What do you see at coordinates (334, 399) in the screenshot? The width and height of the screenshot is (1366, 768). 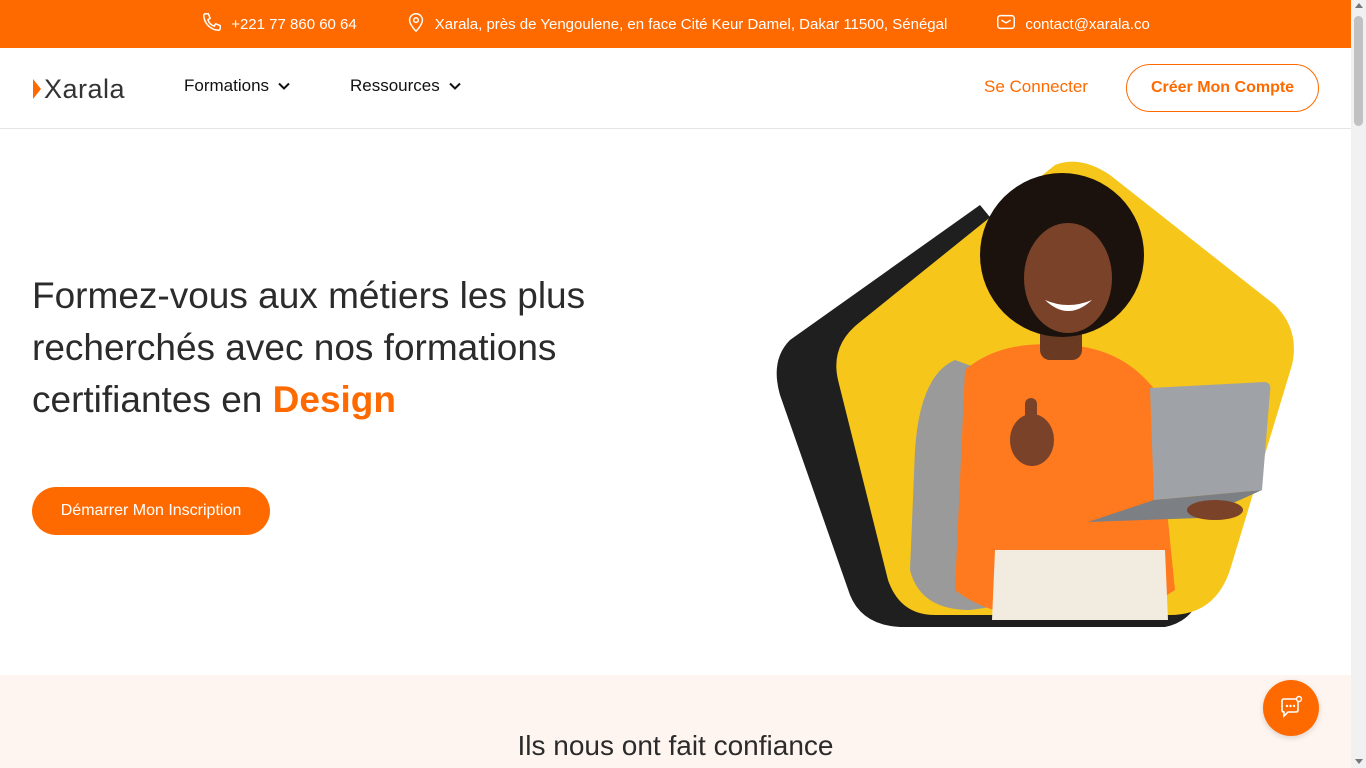 I see `hero-title-accent: Design` at bounding box center [334, 399].